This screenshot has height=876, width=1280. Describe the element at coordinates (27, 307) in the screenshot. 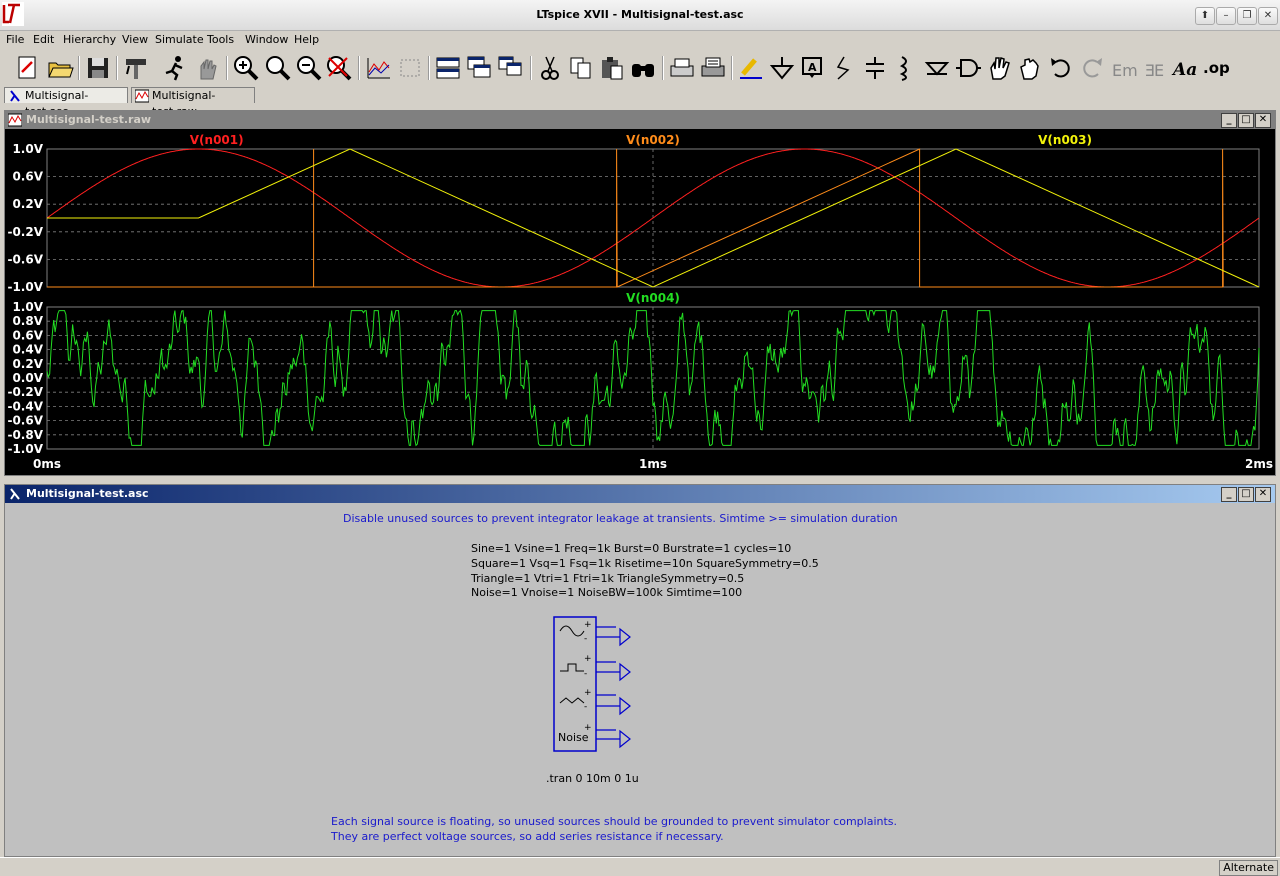

I see `y-tick-label: 1.0V` at that location.